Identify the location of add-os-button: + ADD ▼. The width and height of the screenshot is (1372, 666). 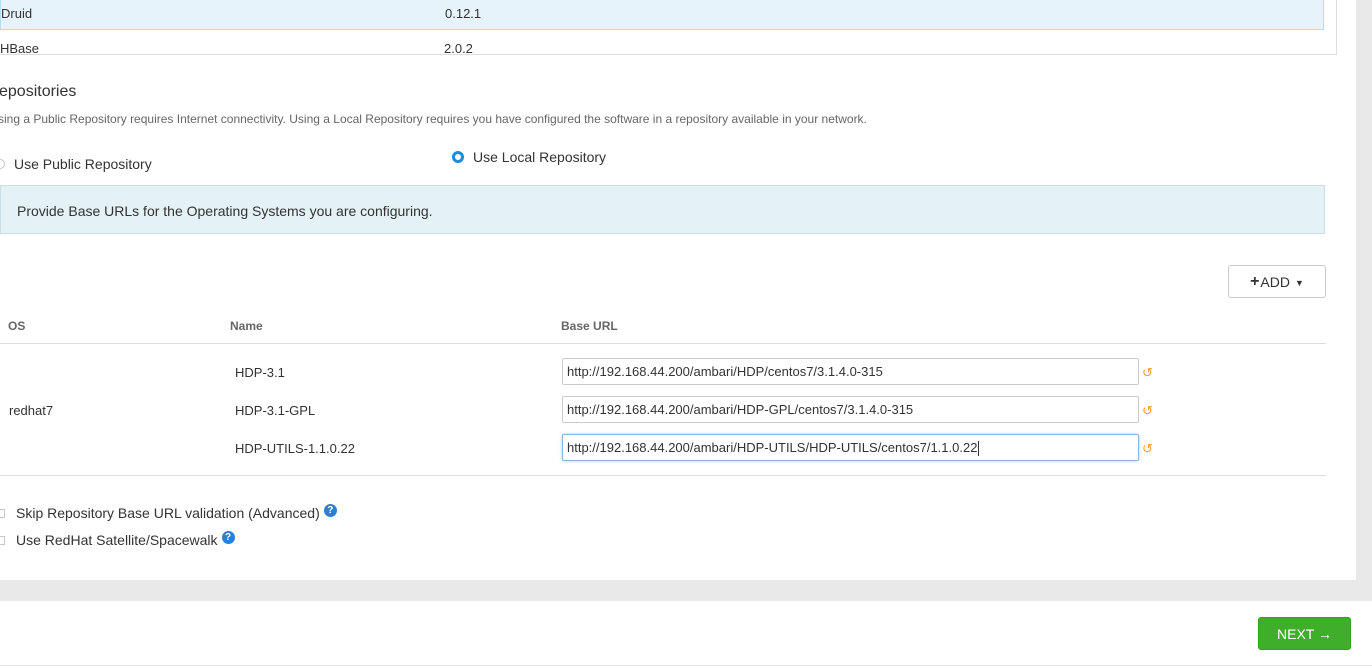
(1277, 281).